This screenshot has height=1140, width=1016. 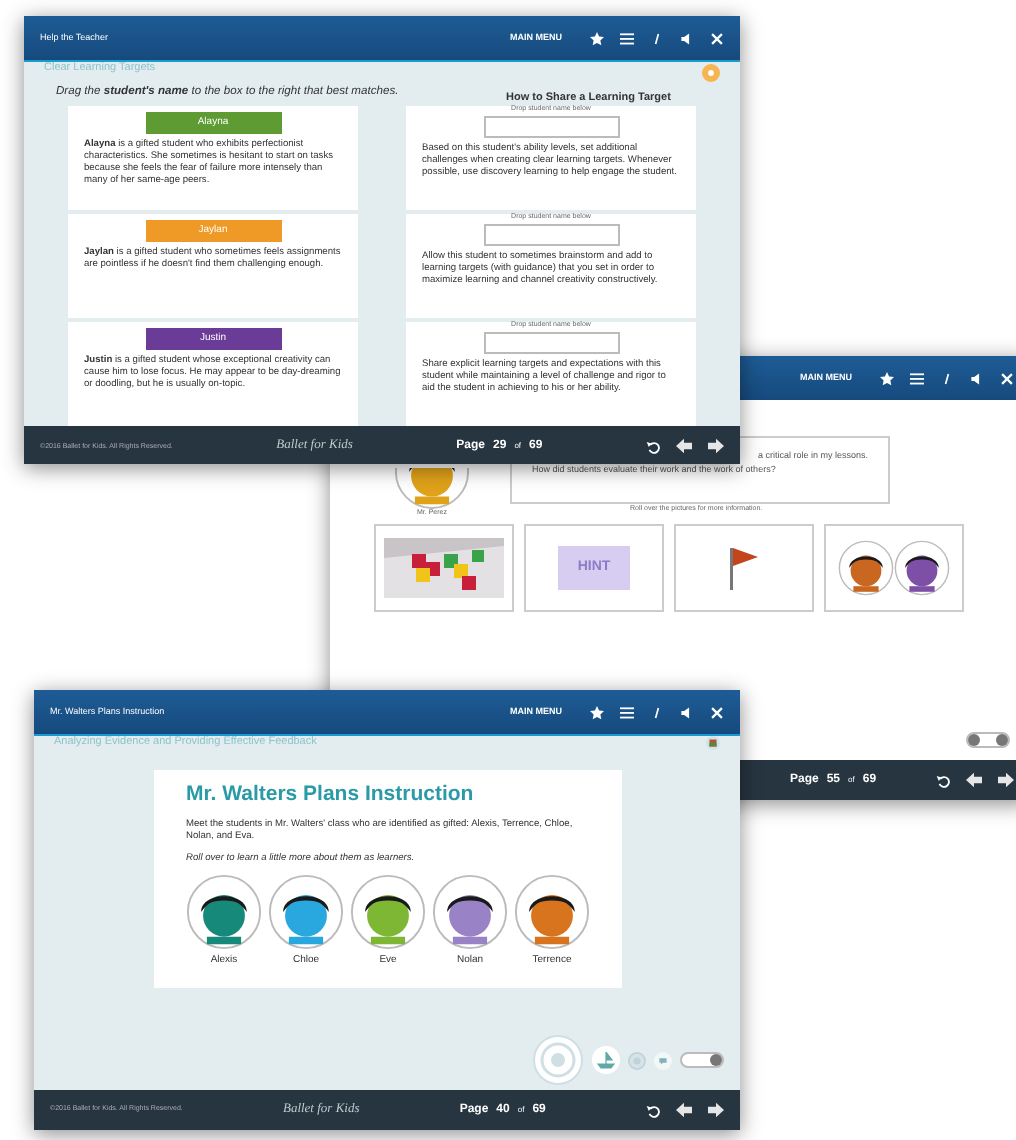 What do you see at coordinates (331, 795) in the screenshot?
I see `slide-heading: Mr. Walters Plans Instruction` at bounding box center [331, 795].